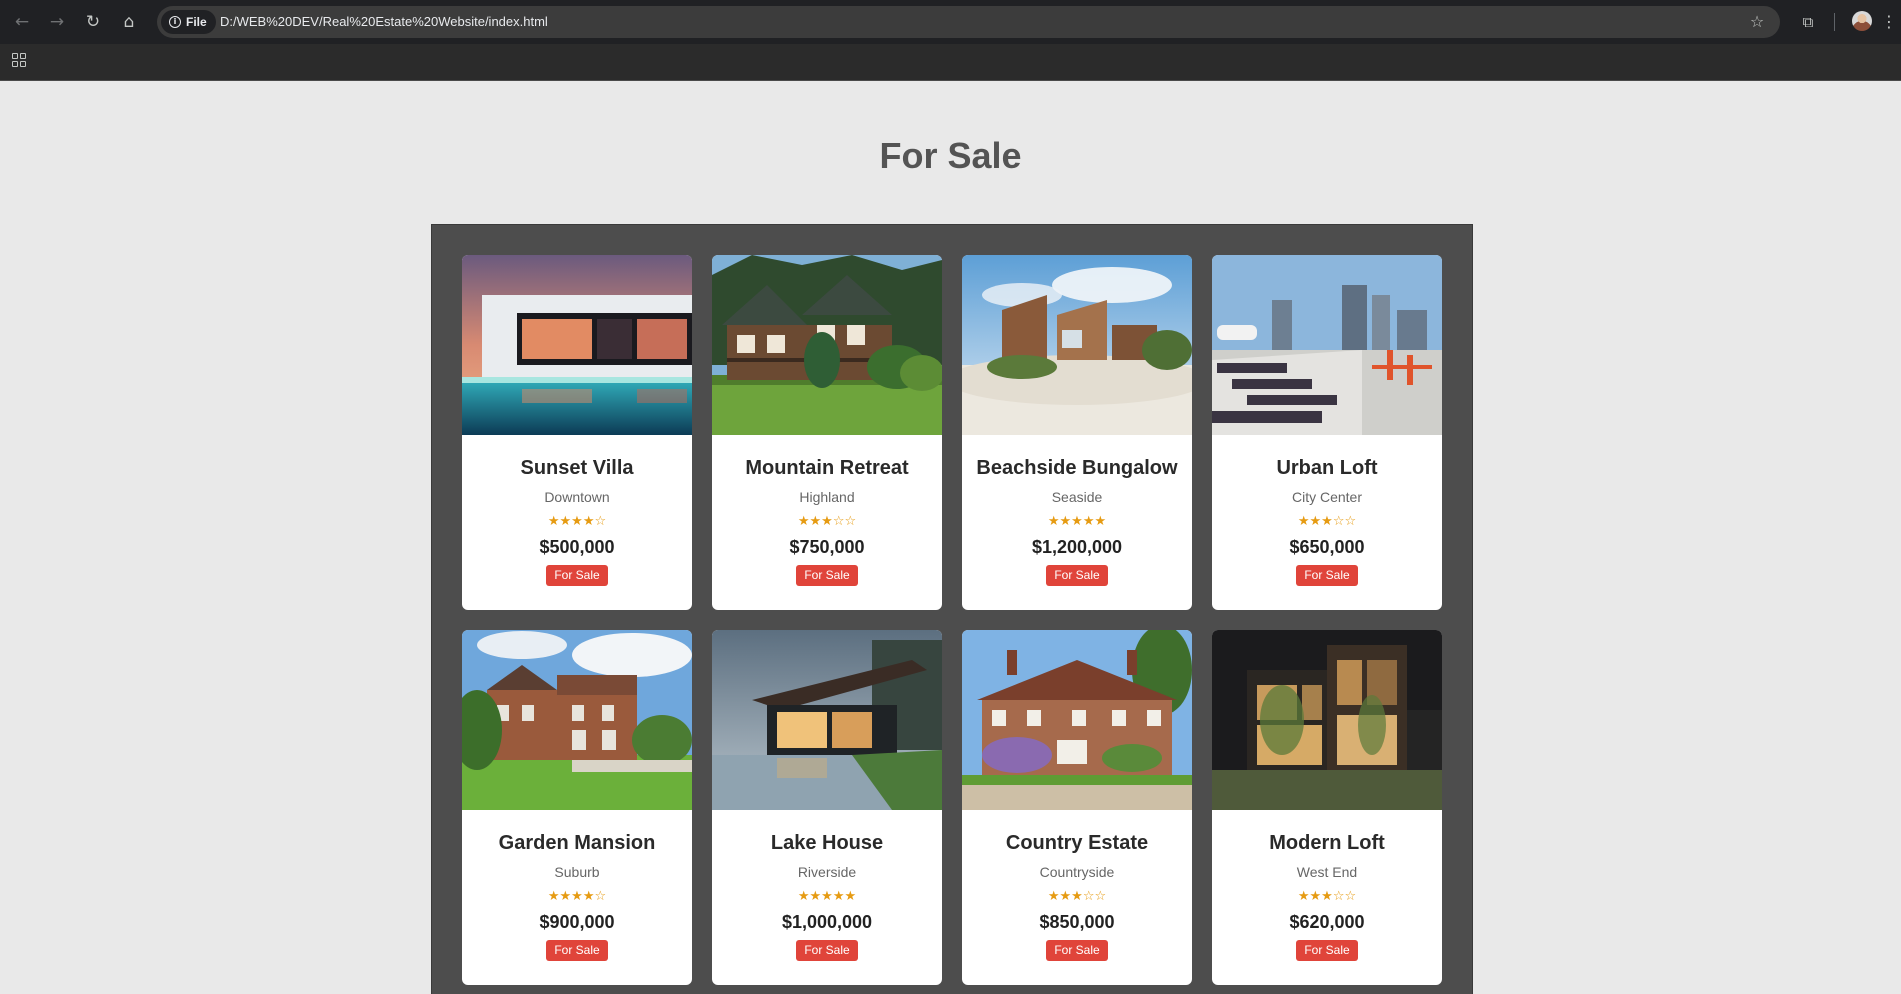 This screenshot has height=994, width=1901. I want to click on listing-location: Seaside, so click(1077, 497).